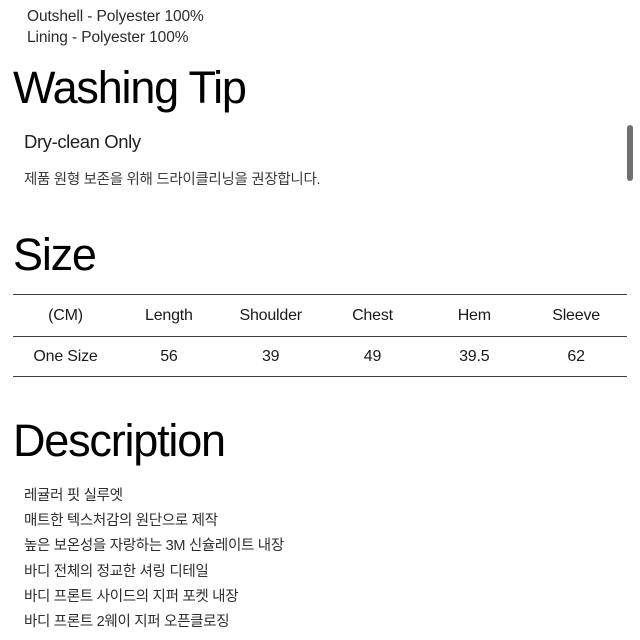 This screenshot has height=640, width=640. What do you see at coordinates (82, 141) in the screenshot?
I see `washing-tip-subheading: Dry-clean Only` at bounding box center [82, 141].